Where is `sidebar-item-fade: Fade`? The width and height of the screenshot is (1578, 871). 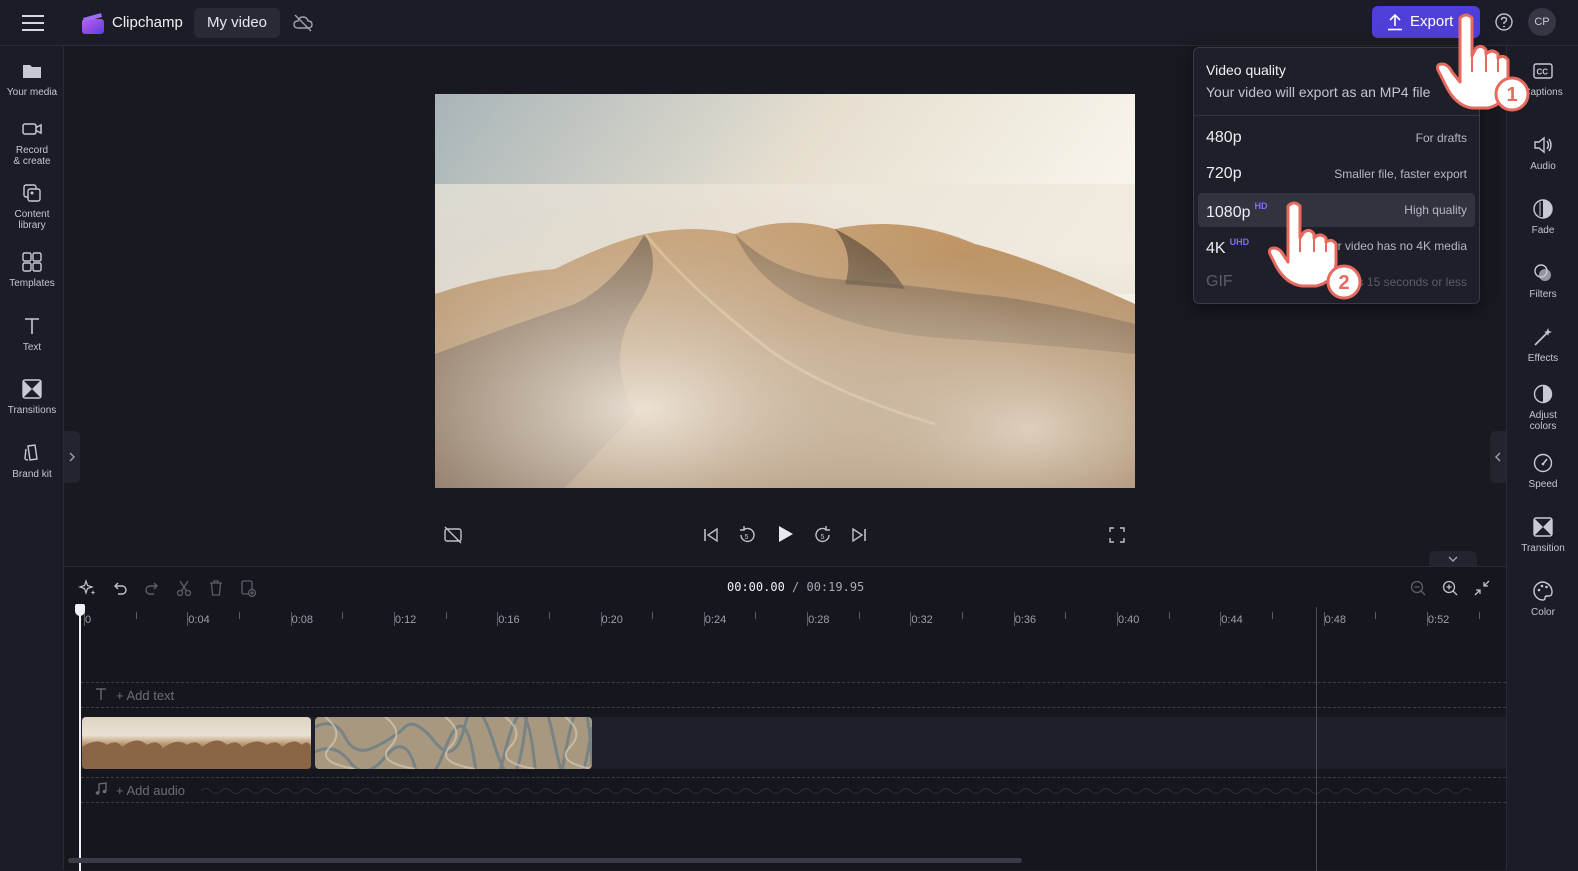 sidebar-item-fade: Fade is located at coordinates (1542, 217).